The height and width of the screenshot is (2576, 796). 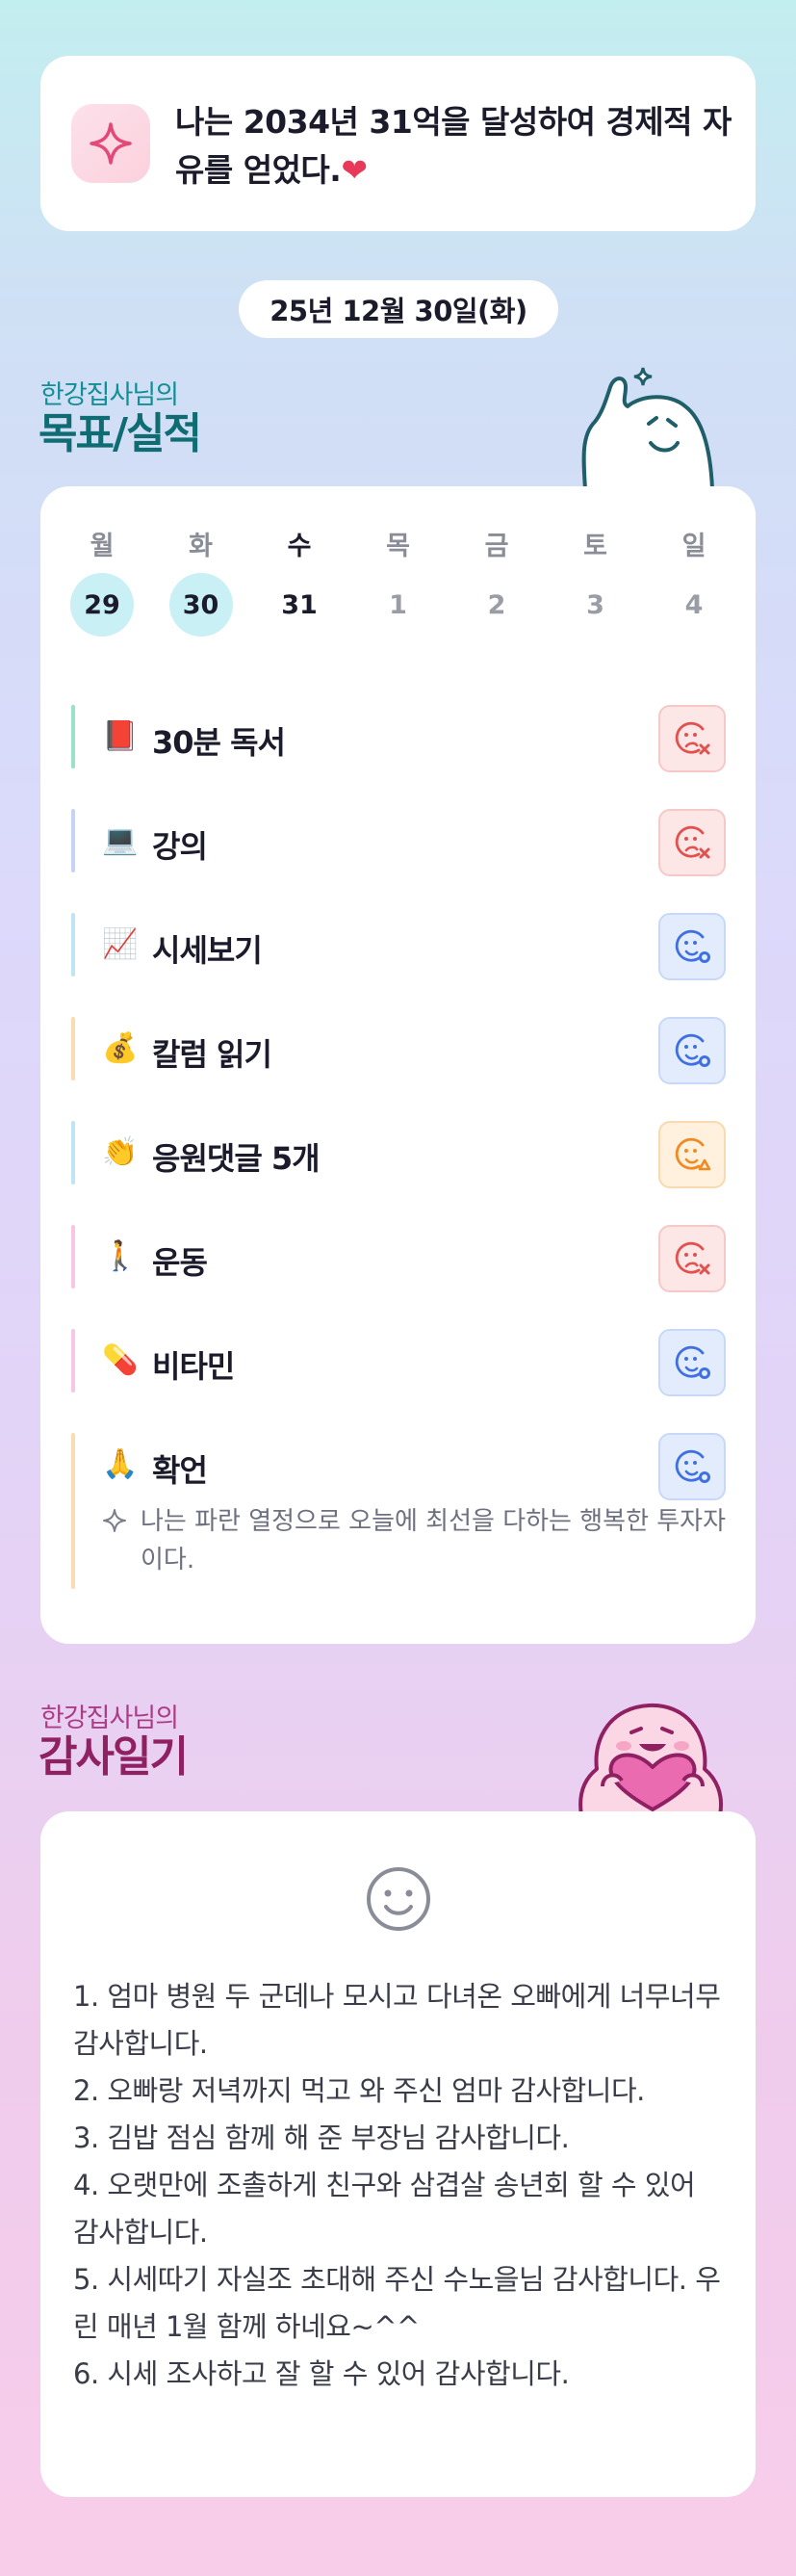 What do you see at coordinates (180, 846) in the screenshot?
I see `habit-label: 강의` at bounding box center [180, 846].